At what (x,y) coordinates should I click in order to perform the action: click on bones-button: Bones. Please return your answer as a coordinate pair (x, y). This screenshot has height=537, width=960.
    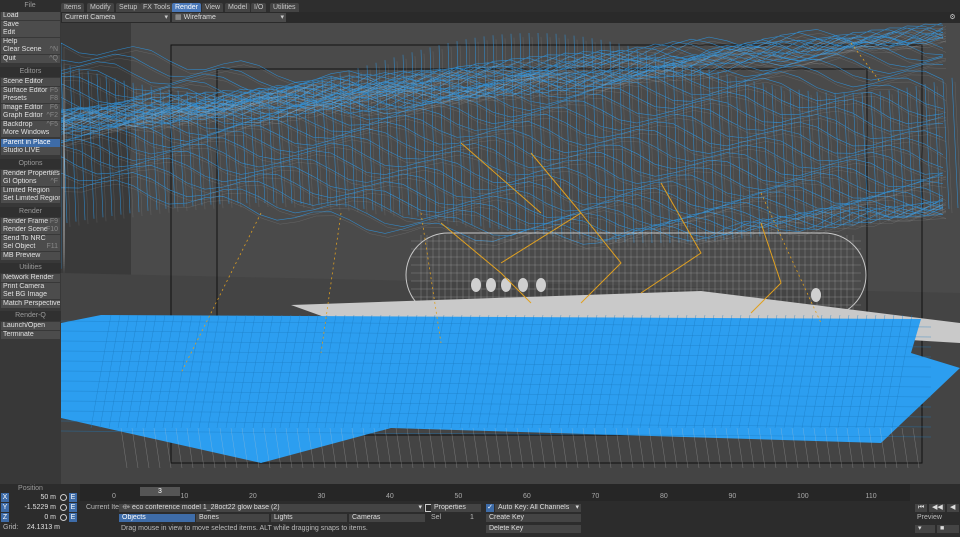
    Looking at the image, I should click on (232, 518).